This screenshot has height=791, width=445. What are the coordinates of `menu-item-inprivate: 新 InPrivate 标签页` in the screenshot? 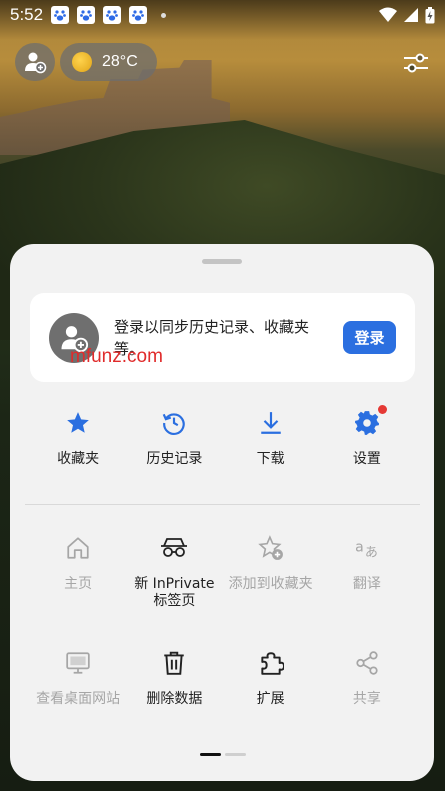 It's located at (174, 572).